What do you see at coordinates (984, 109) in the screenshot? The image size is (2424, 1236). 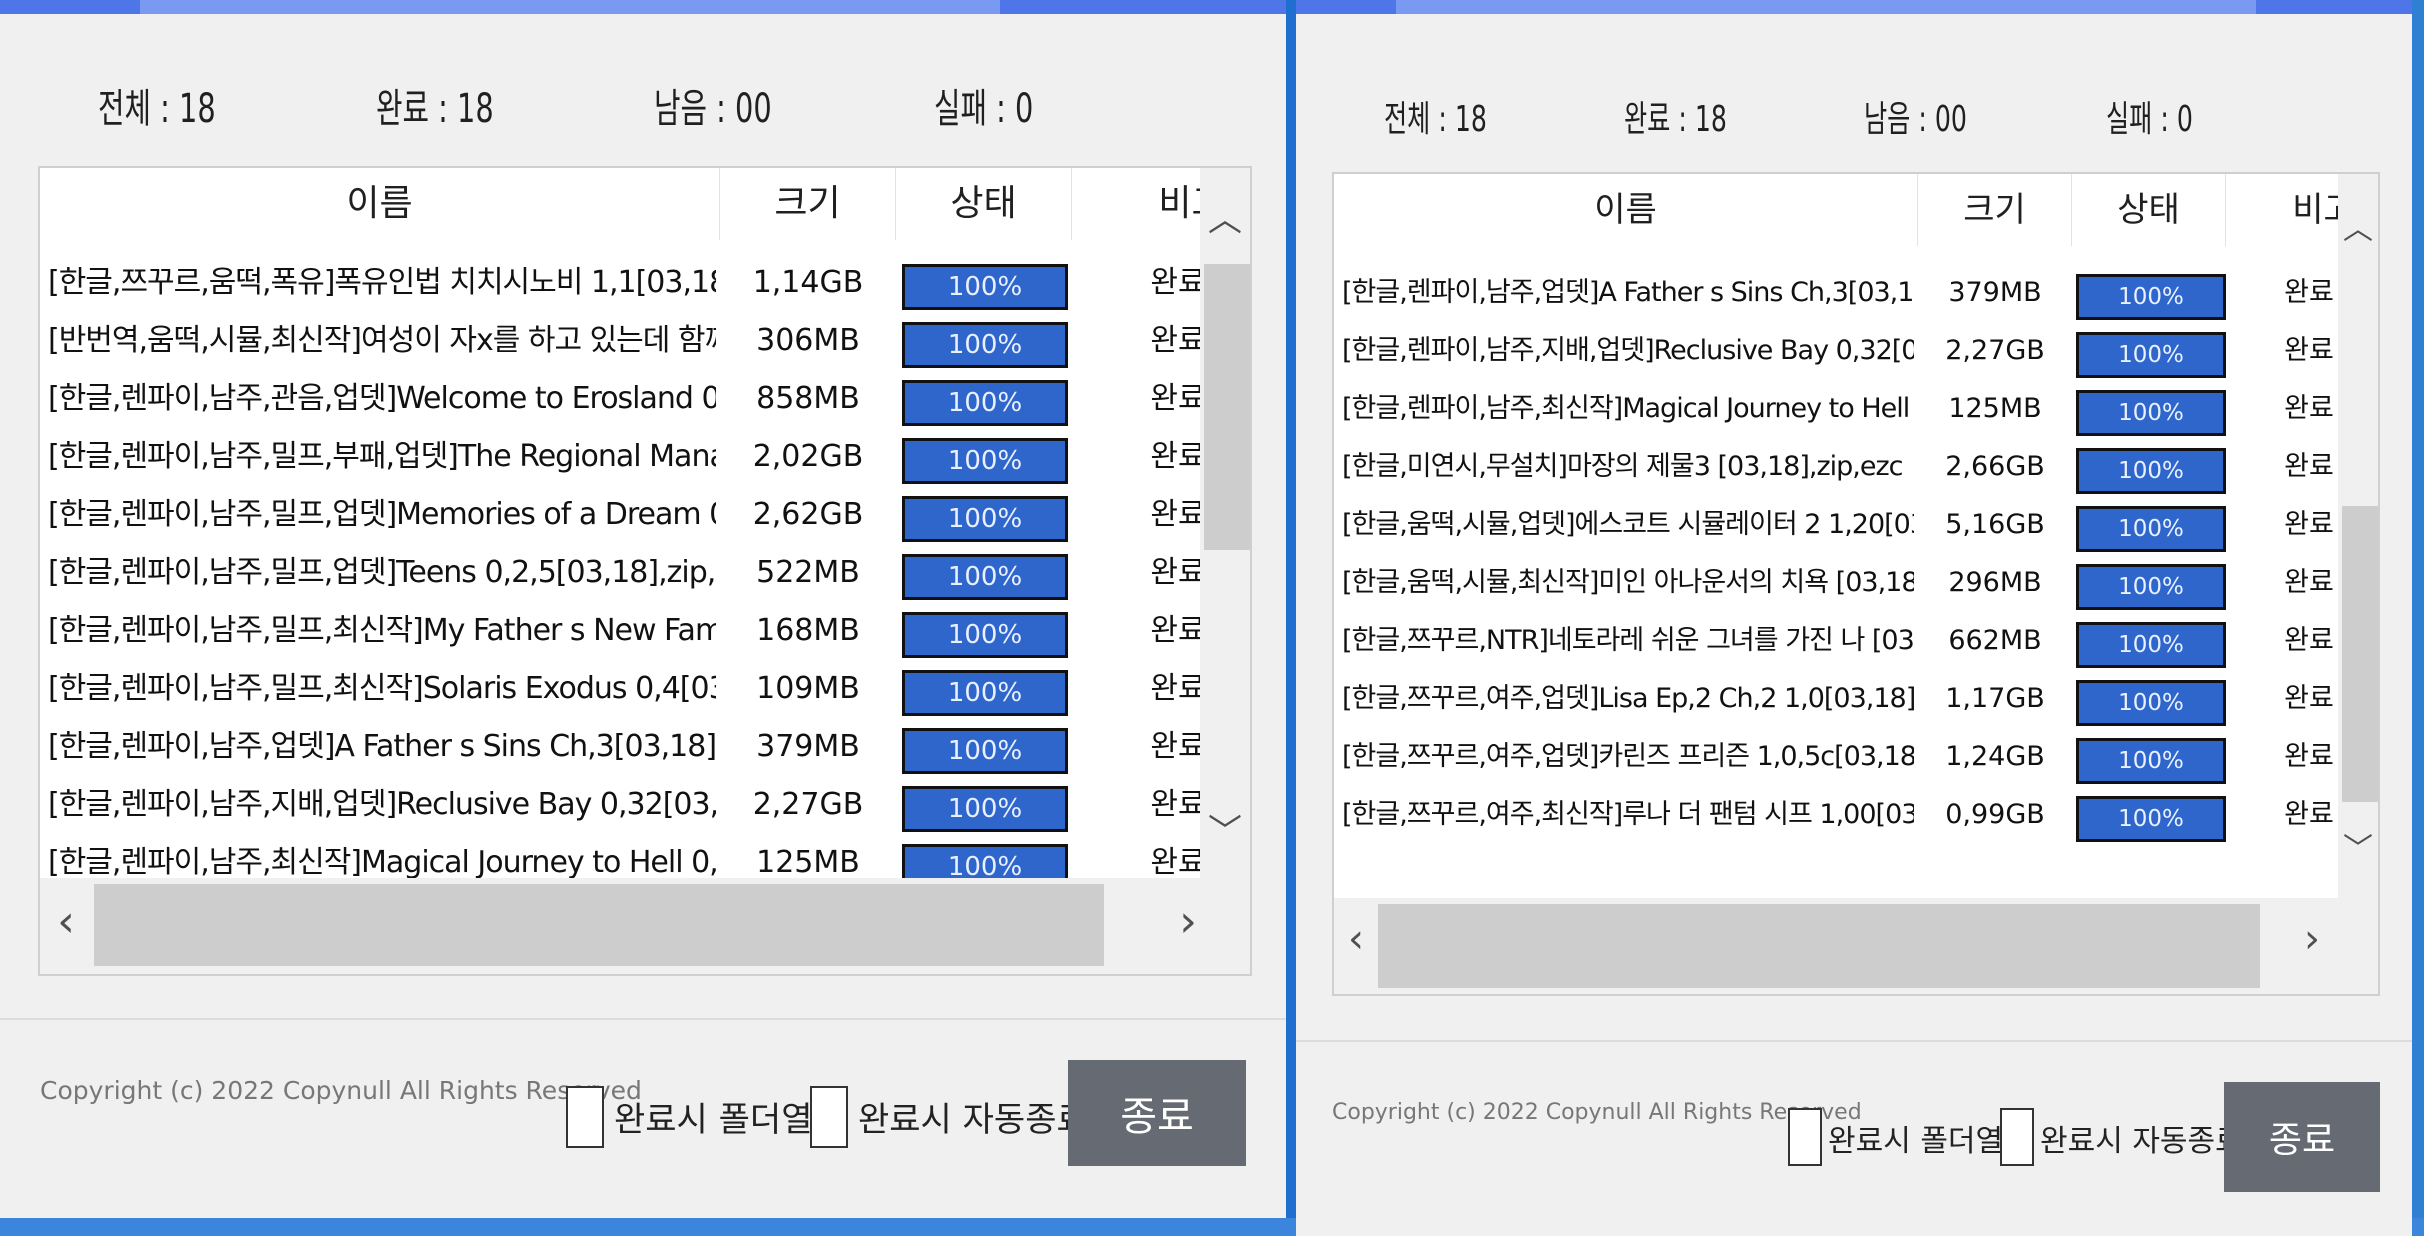 I see `stat-failed: 실패 : 0` at bounding box center [984, 109].